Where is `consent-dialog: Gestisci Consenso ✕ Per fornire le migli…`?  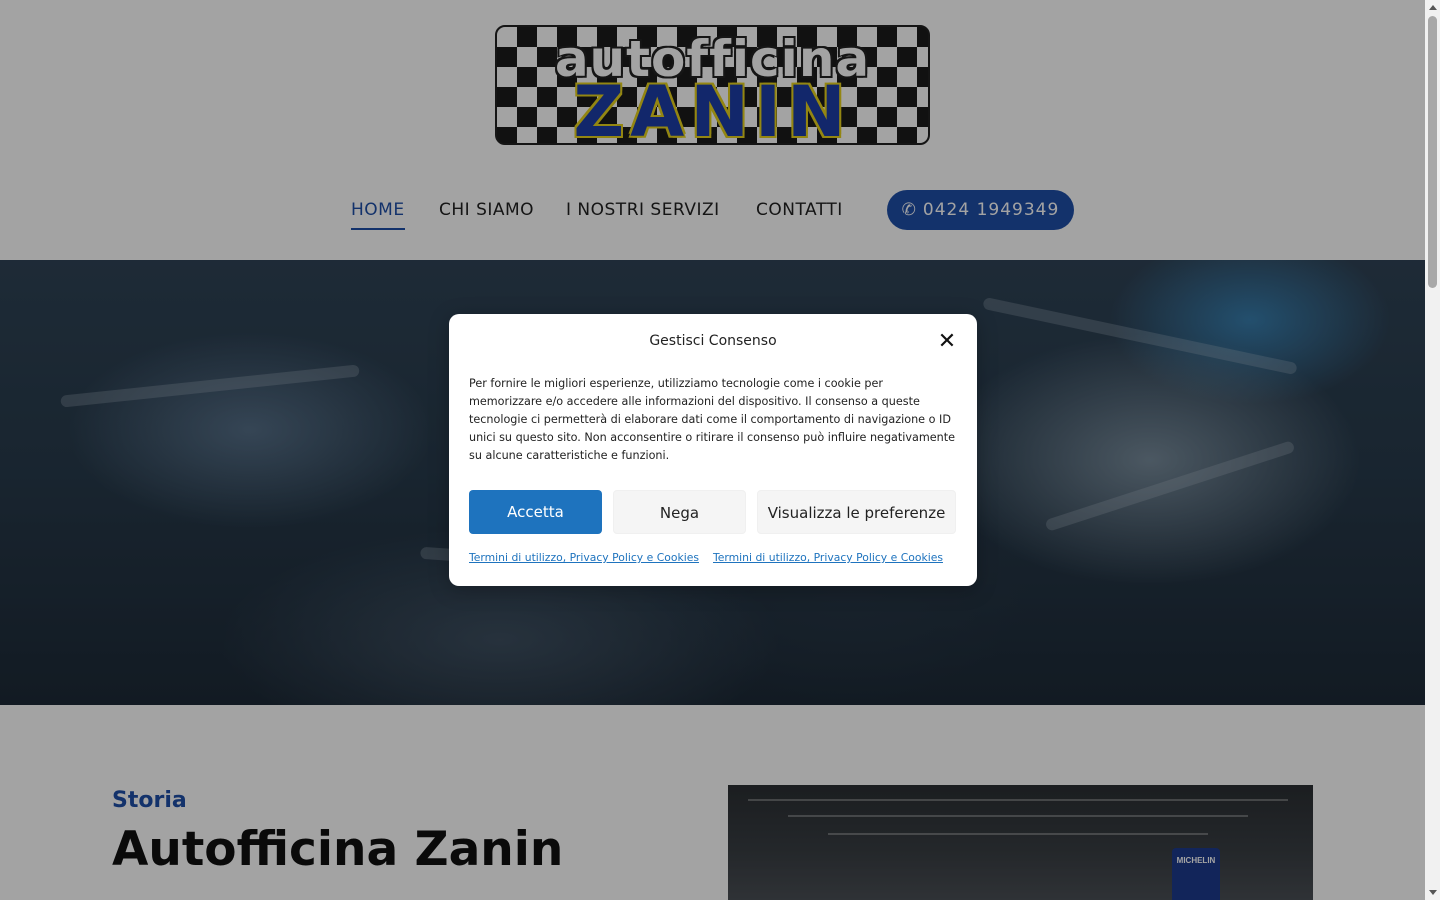
consent-dialog: Gestisci Consenso ✕ Per fornire le migli… is located at coordinates (713, 450).